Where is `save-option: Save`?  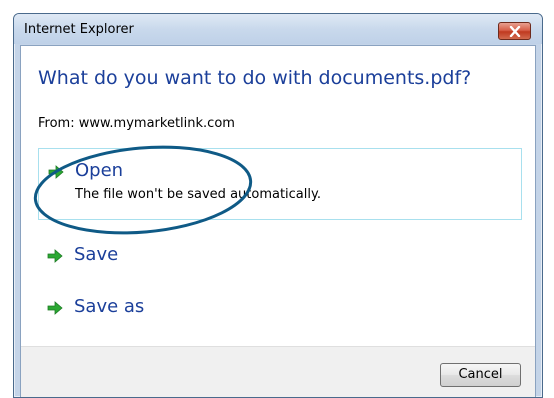
save-option: Save is located at coordinates (280, 255).